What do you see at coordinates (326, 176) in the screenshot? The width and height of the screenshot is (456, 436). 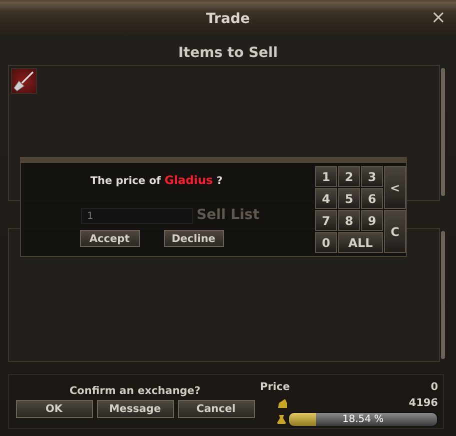 I see `keypad-key: 1` at bounding box center [326, 176].